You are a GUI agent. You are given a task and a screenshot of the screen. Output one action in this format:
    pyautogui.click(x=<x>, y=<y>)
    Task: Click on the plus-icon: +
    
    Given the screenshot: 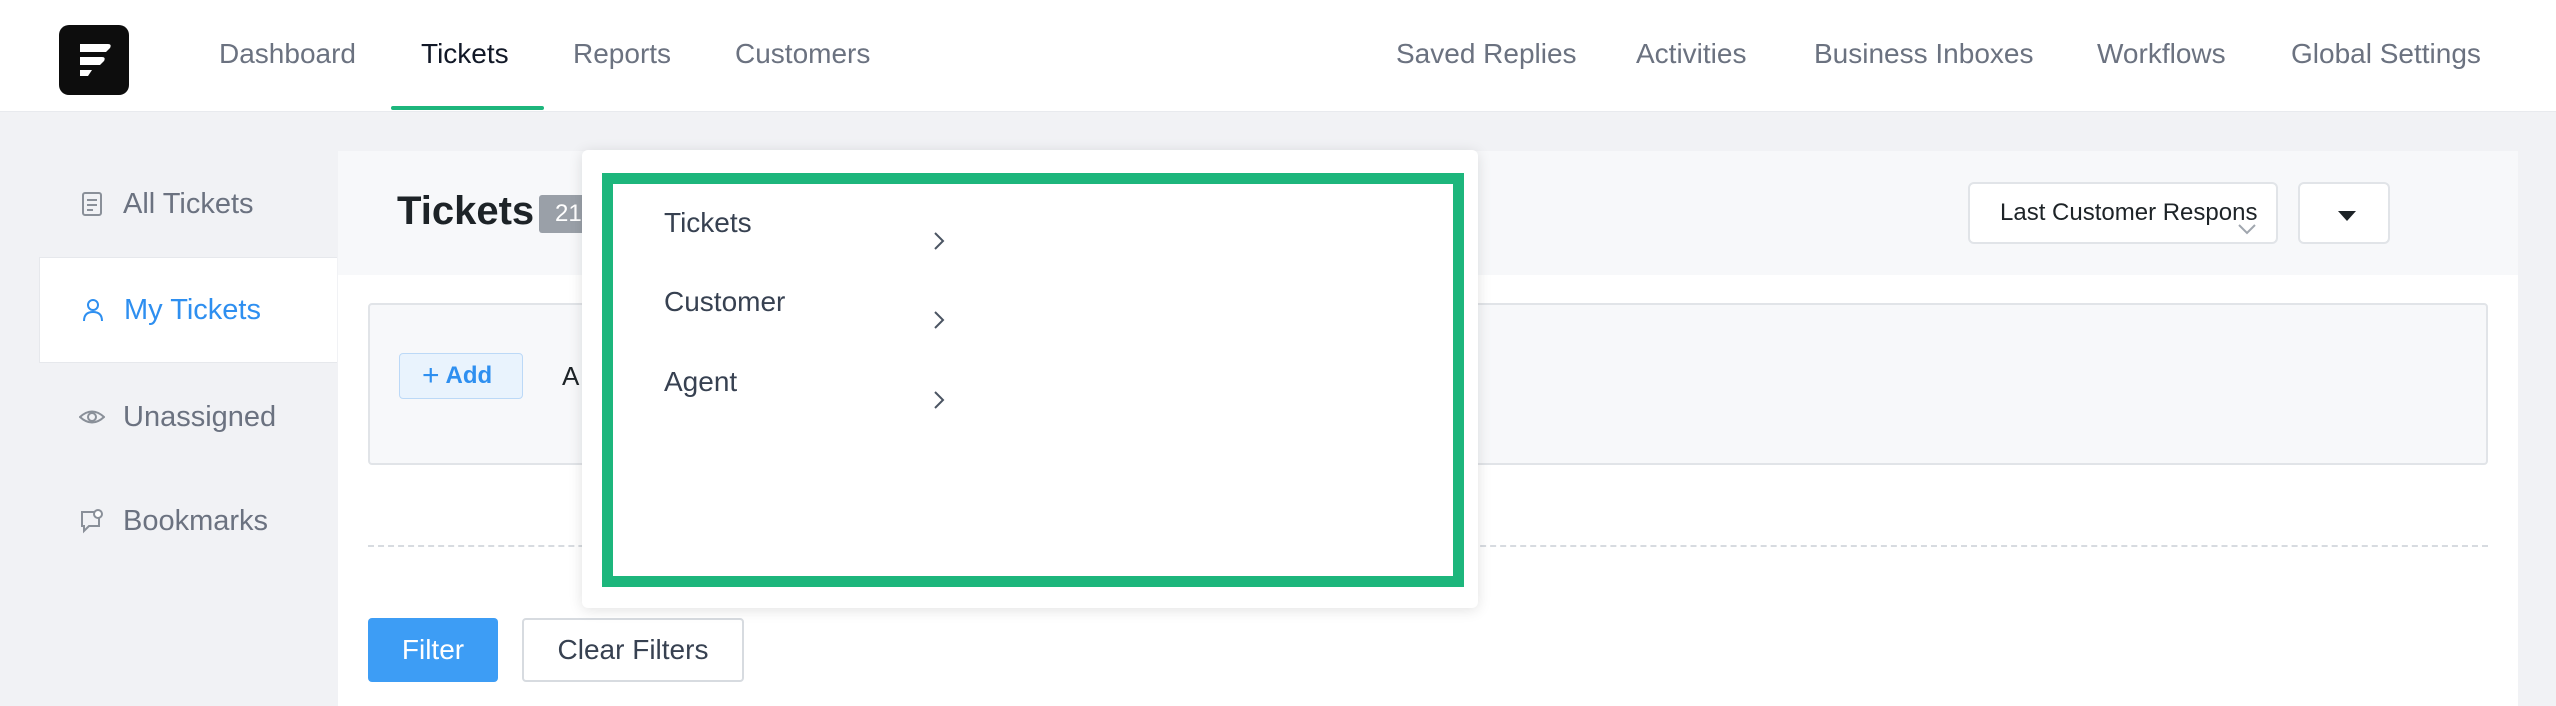 What is the action you would take?
    pyautogui.click(x=431, y=375)
    